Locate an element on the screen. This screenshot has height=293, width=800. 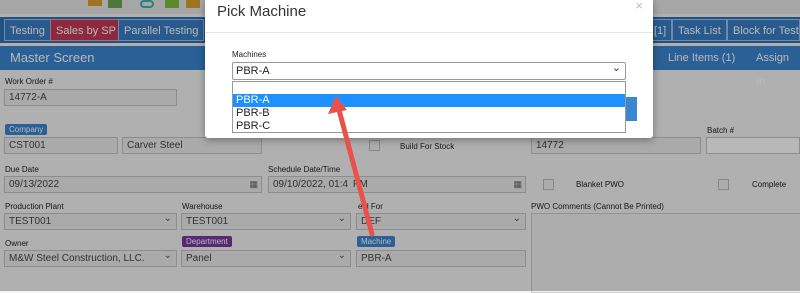
annotation-arrow is located at coordinates (351, 166).